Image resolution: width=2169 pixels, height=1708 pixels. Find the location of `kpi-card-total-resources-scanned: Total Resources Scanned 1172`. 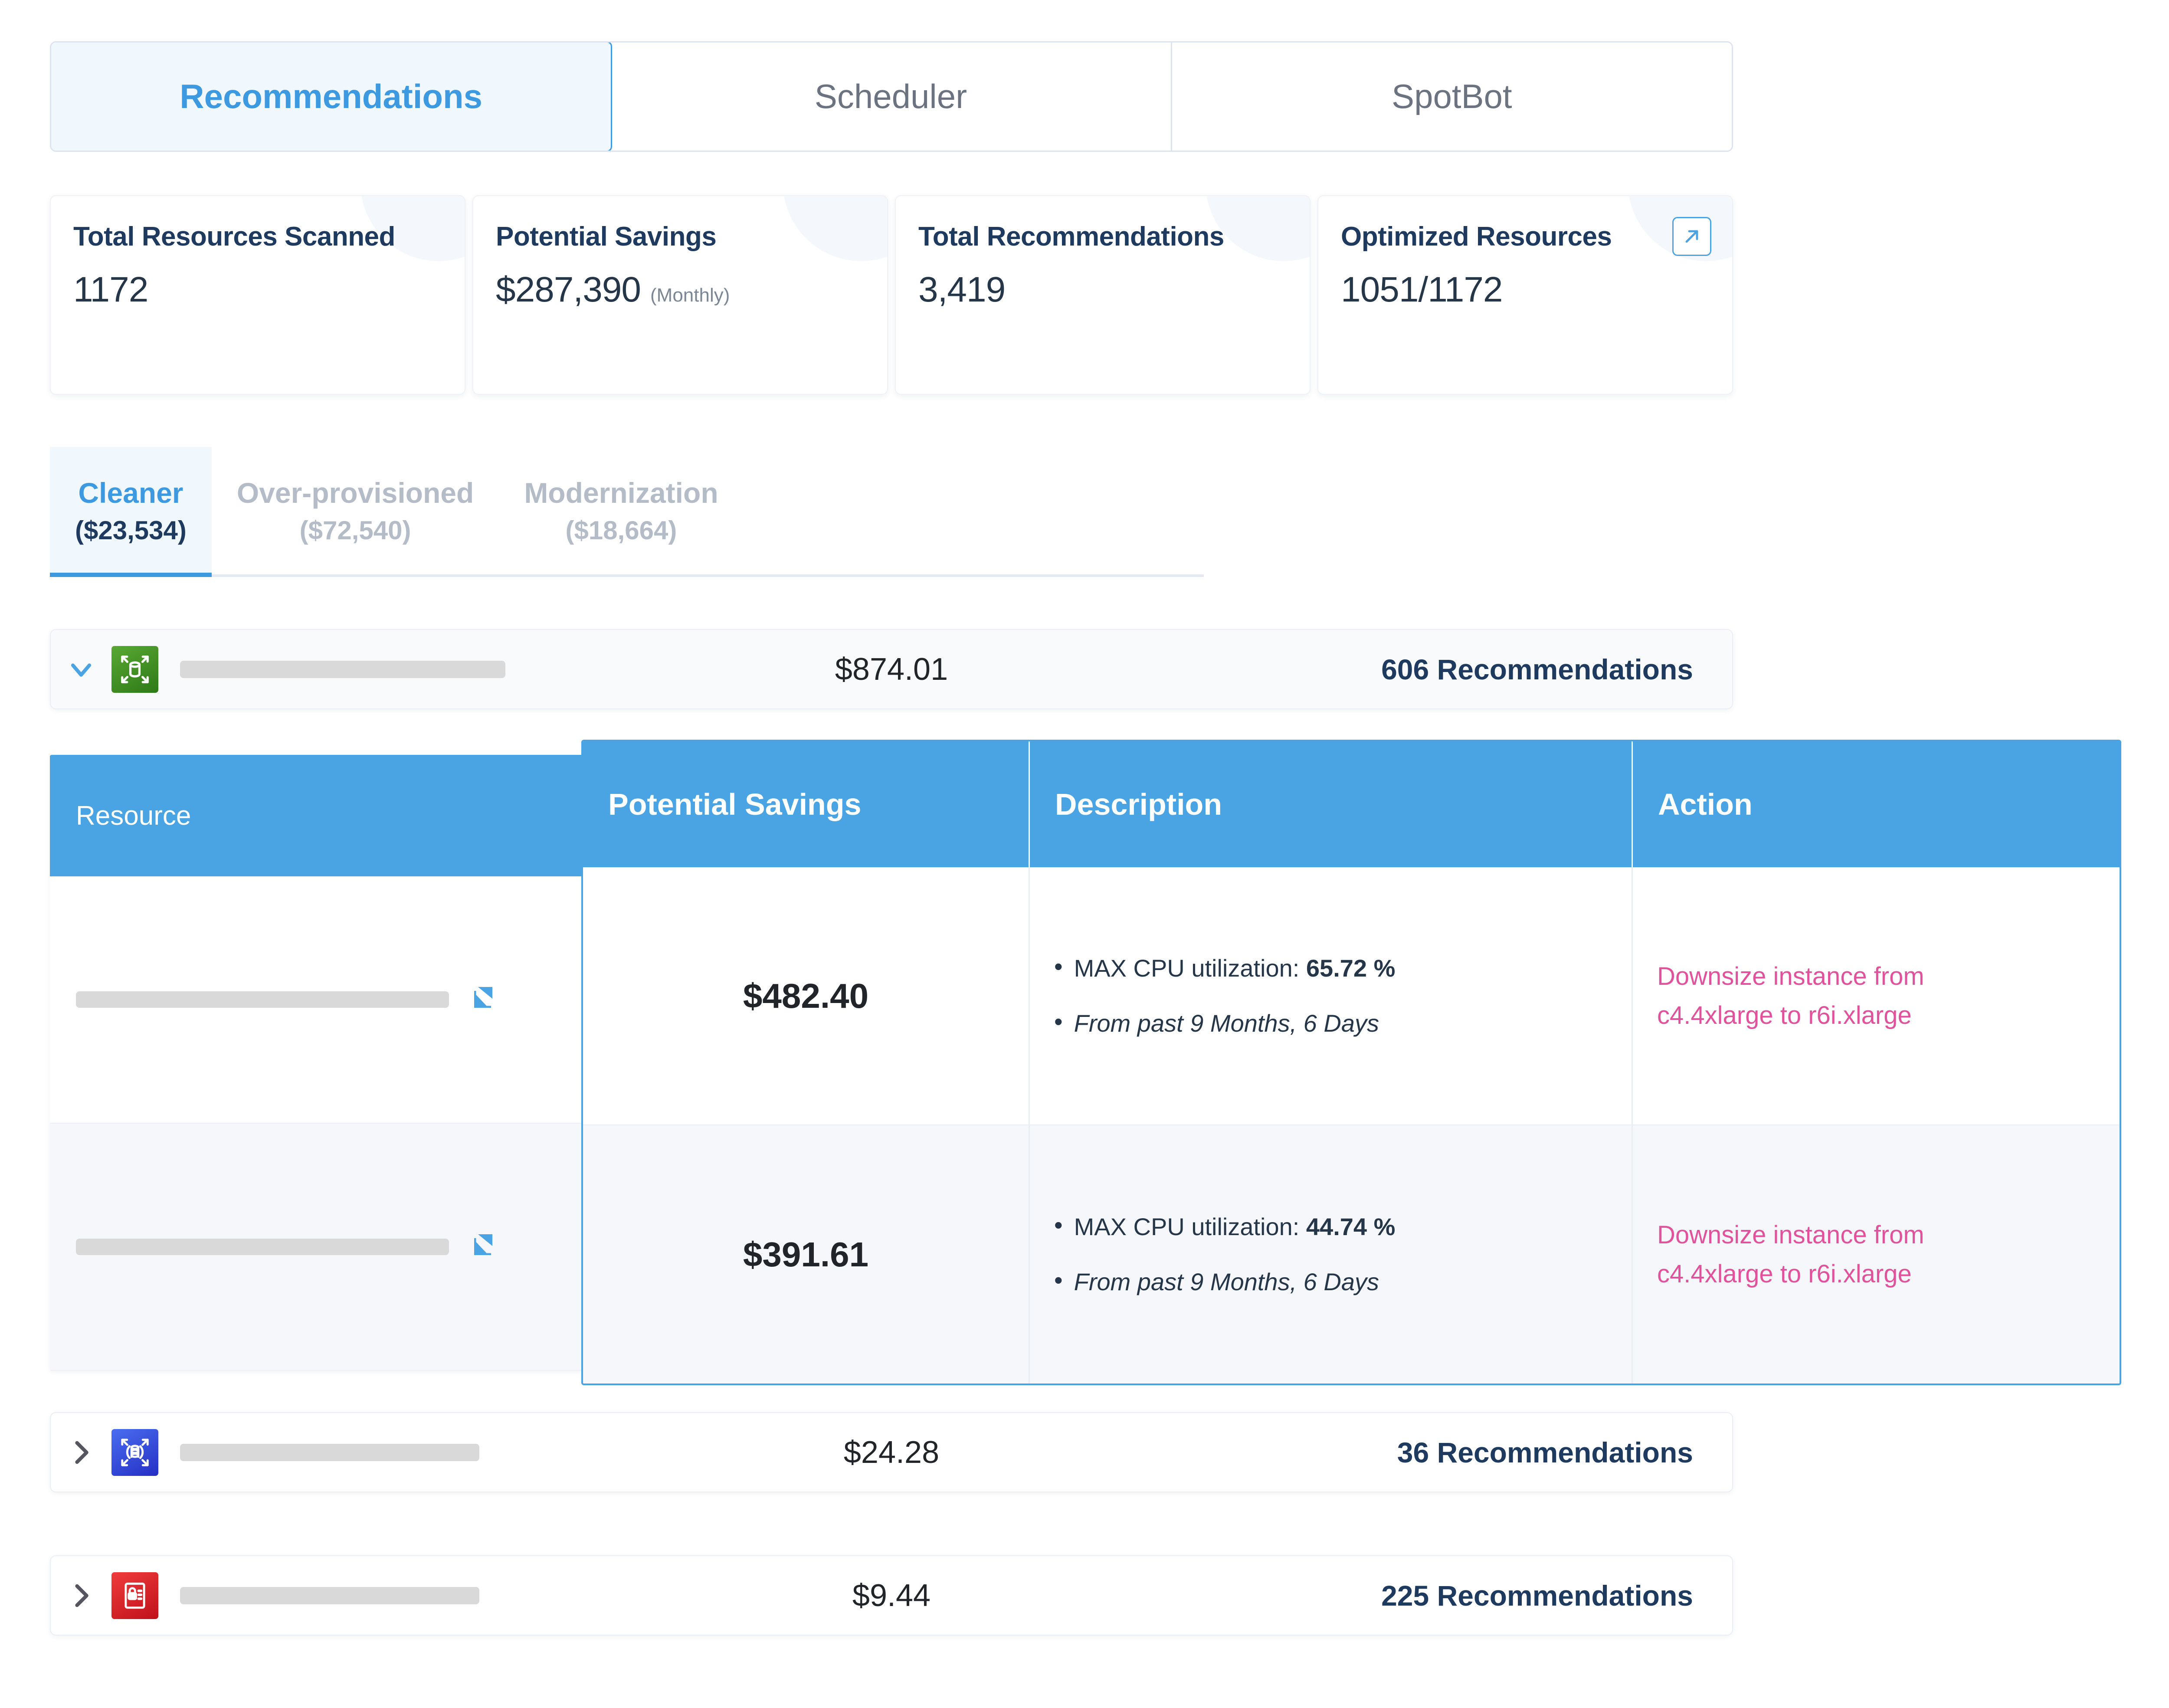

kpi-card-total-resources-scanned: Total Resources Scanned 1172 is located at coordinates (257, 295).